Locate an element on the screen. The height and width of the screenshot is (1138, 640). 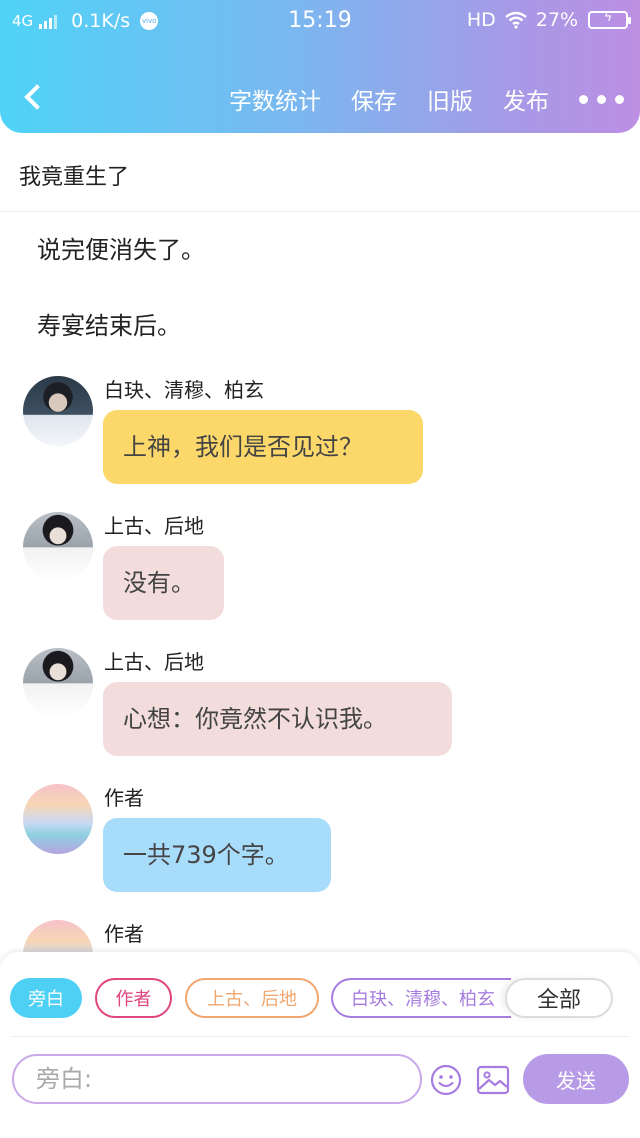
save-button: 保存 is located at coordinates (374, 99).